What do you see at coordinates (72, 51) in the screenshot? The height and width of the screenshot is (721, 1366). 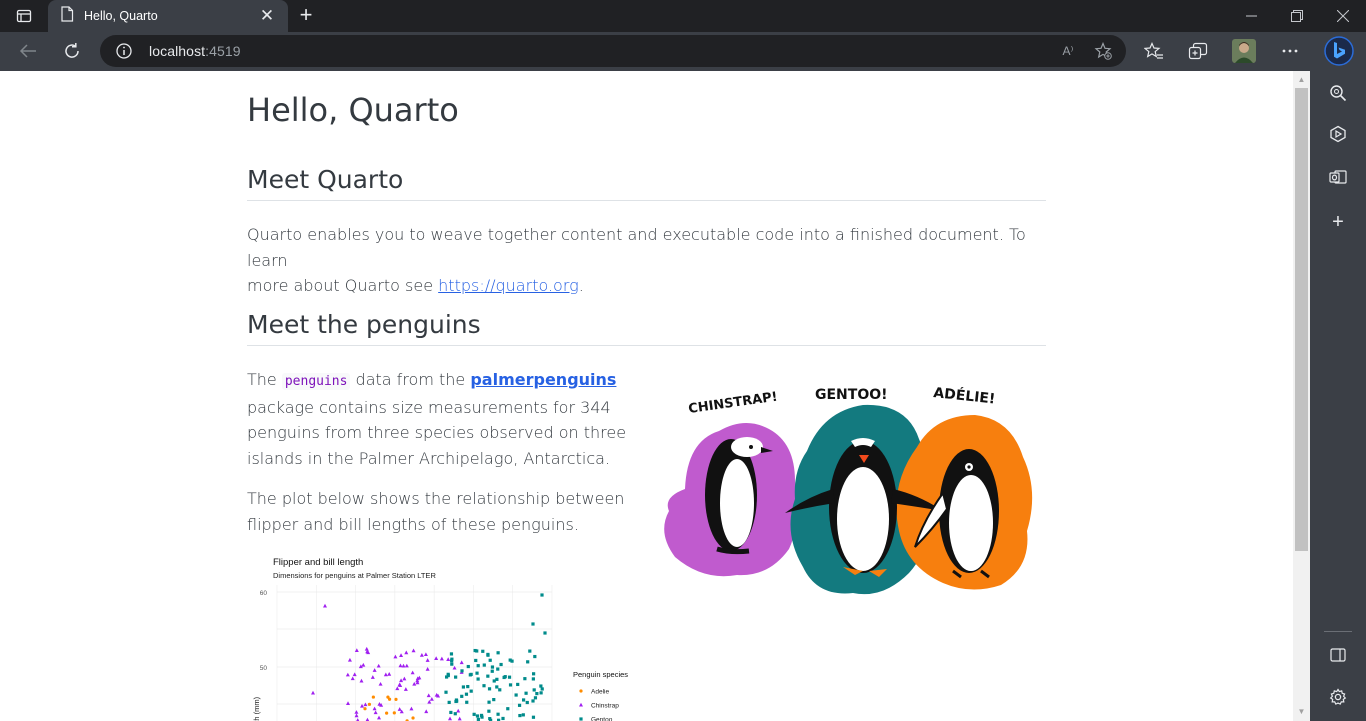 I see `refresh-icon` at bounding box center [72, 51].